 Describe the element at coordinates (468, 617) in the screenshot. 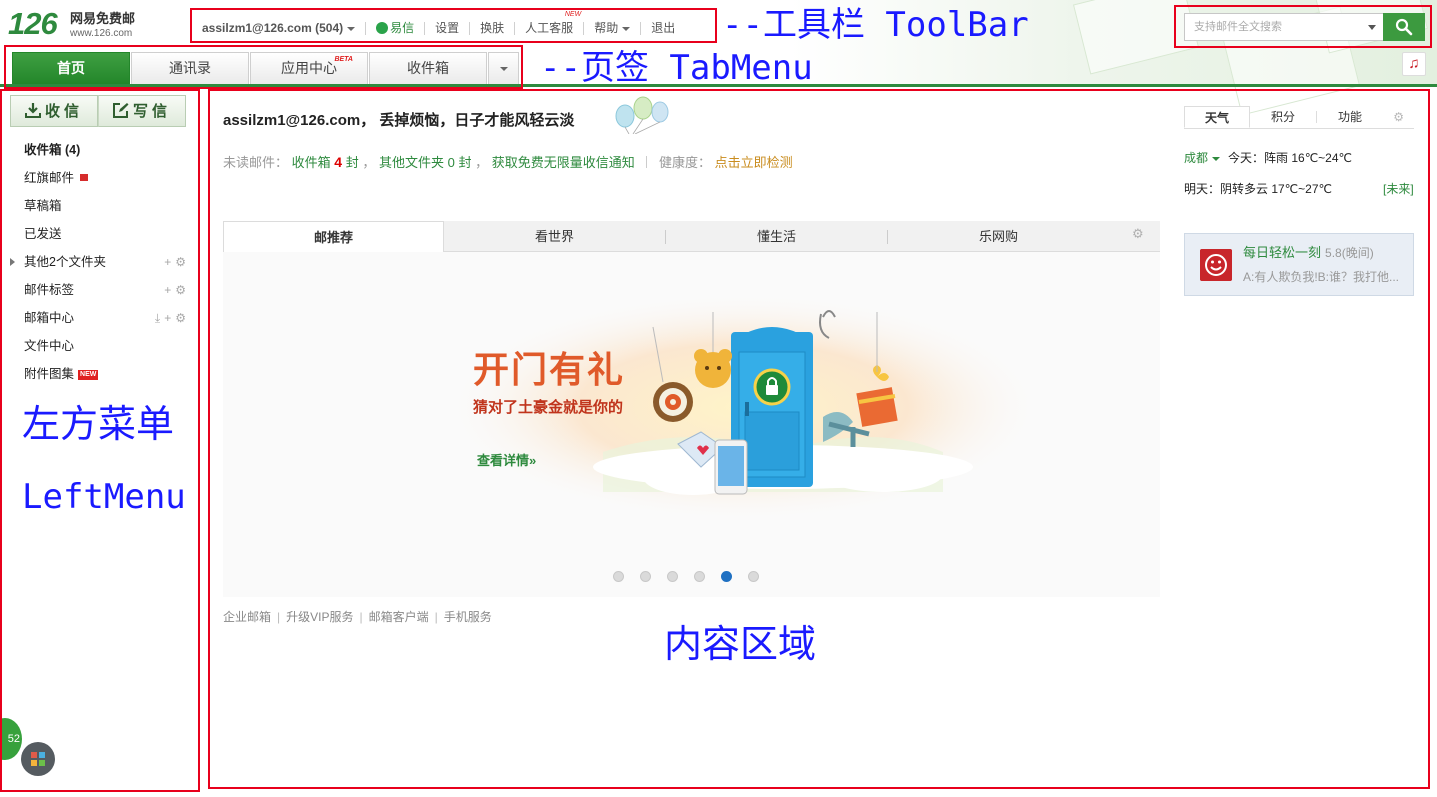

I see `mobile-link: 手机服务` at that location.